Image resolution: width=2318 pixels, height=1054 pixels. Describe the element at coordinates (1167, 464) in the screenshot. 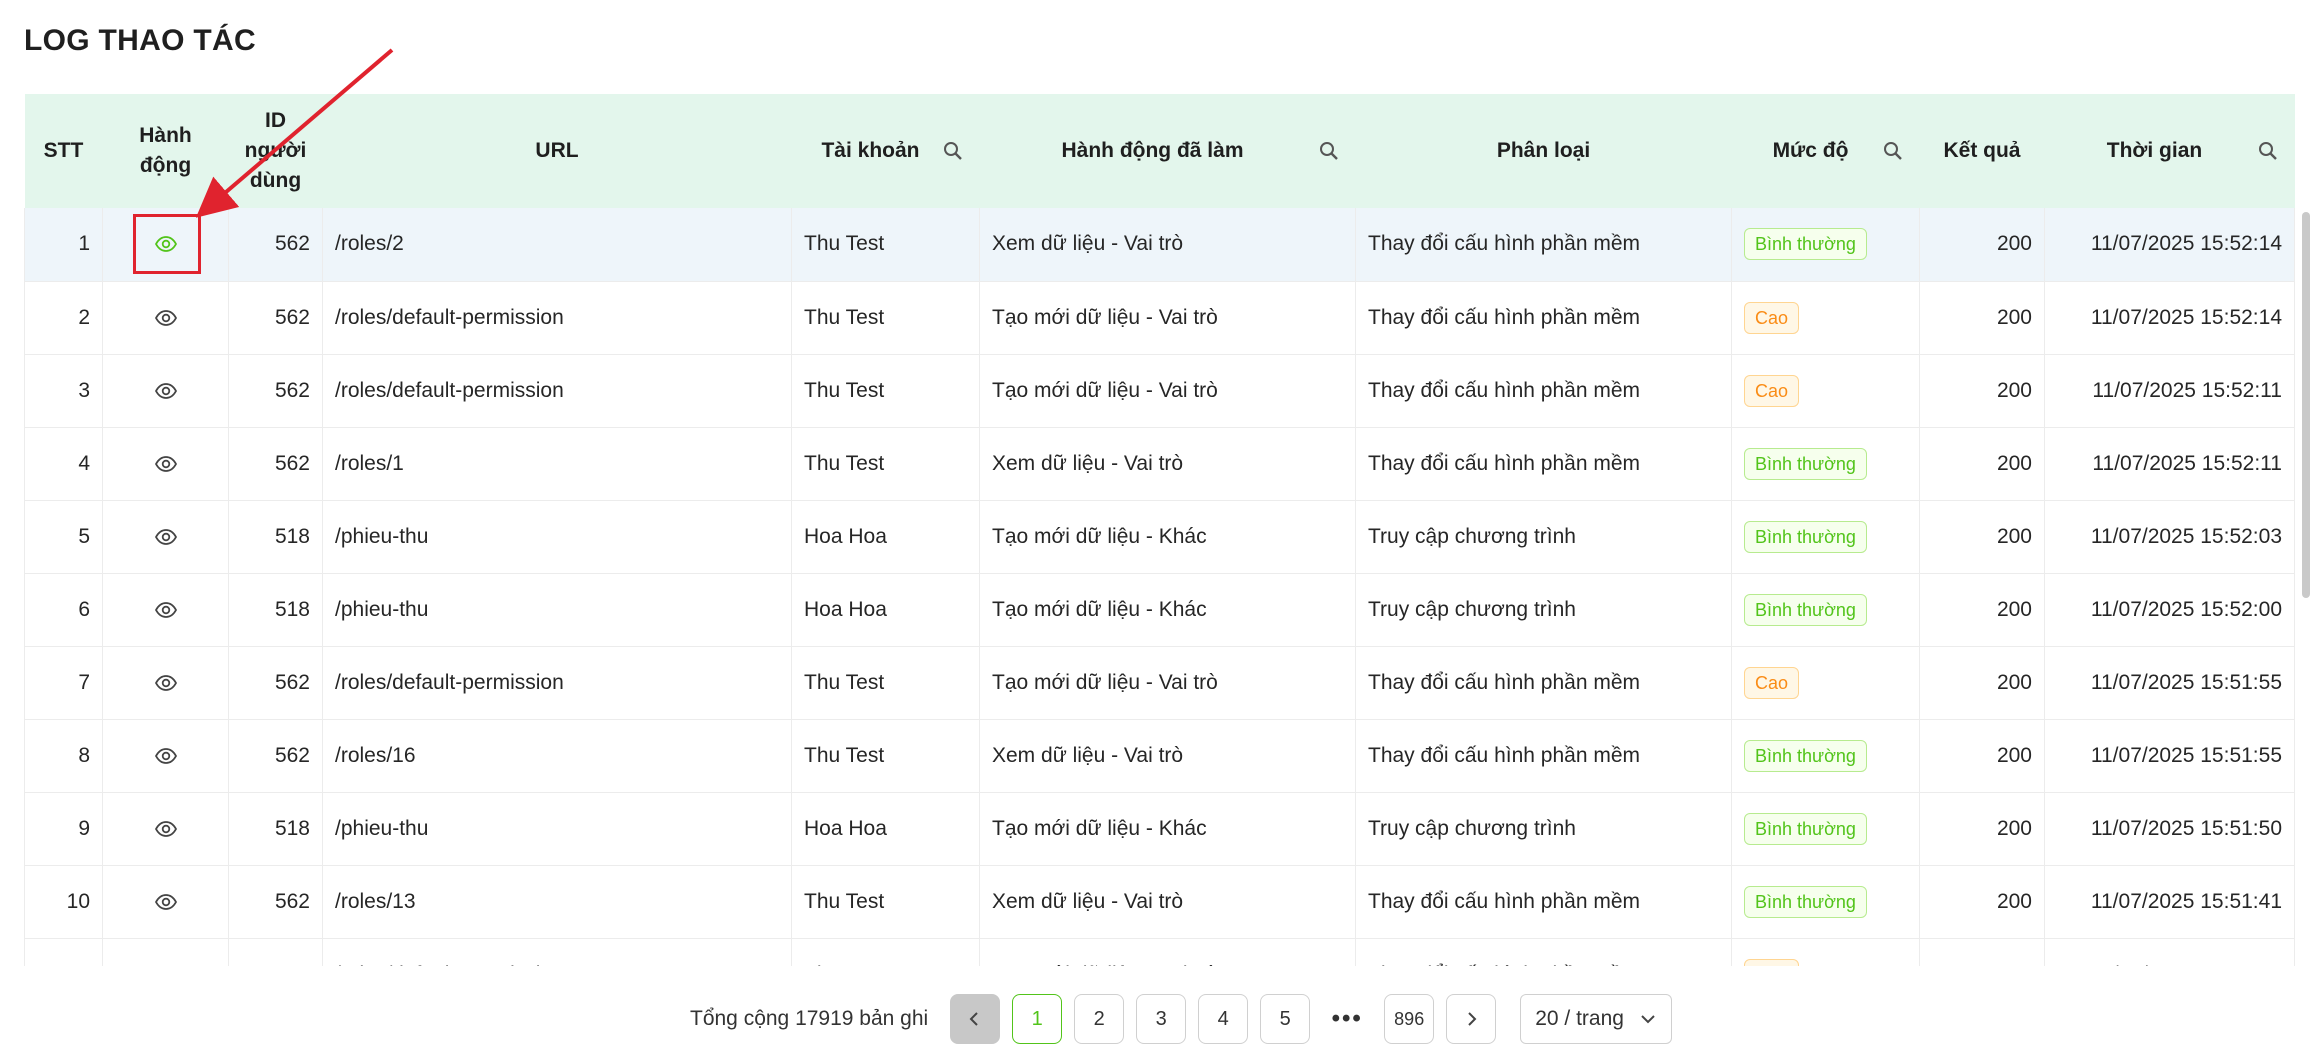

I see `cell-action-done: Xem dữ liệu - Vai trò` at that location.